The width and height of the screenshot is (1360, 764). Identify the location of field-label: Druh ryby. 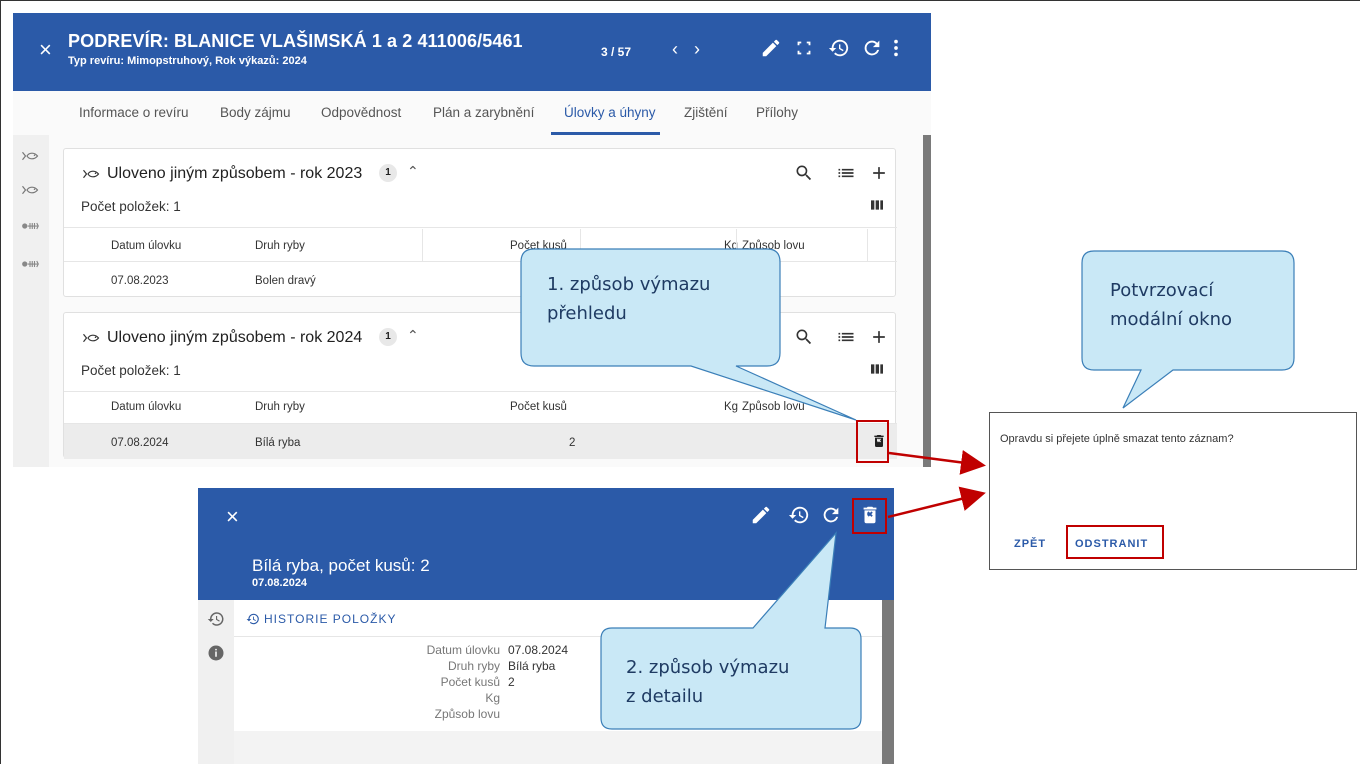
(473, 666).